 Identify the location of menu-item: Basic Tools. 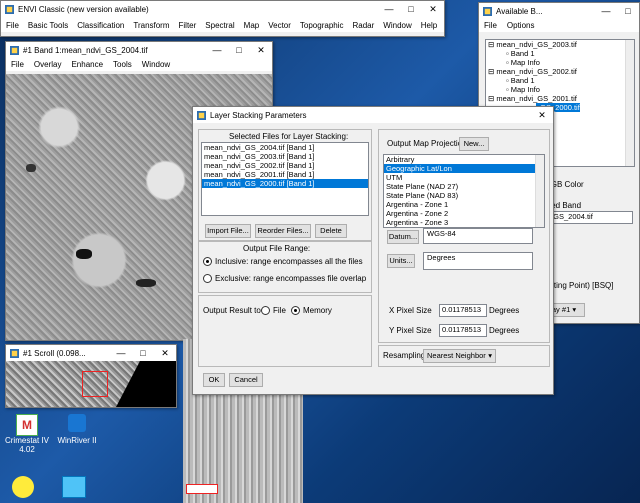
(48, 25).